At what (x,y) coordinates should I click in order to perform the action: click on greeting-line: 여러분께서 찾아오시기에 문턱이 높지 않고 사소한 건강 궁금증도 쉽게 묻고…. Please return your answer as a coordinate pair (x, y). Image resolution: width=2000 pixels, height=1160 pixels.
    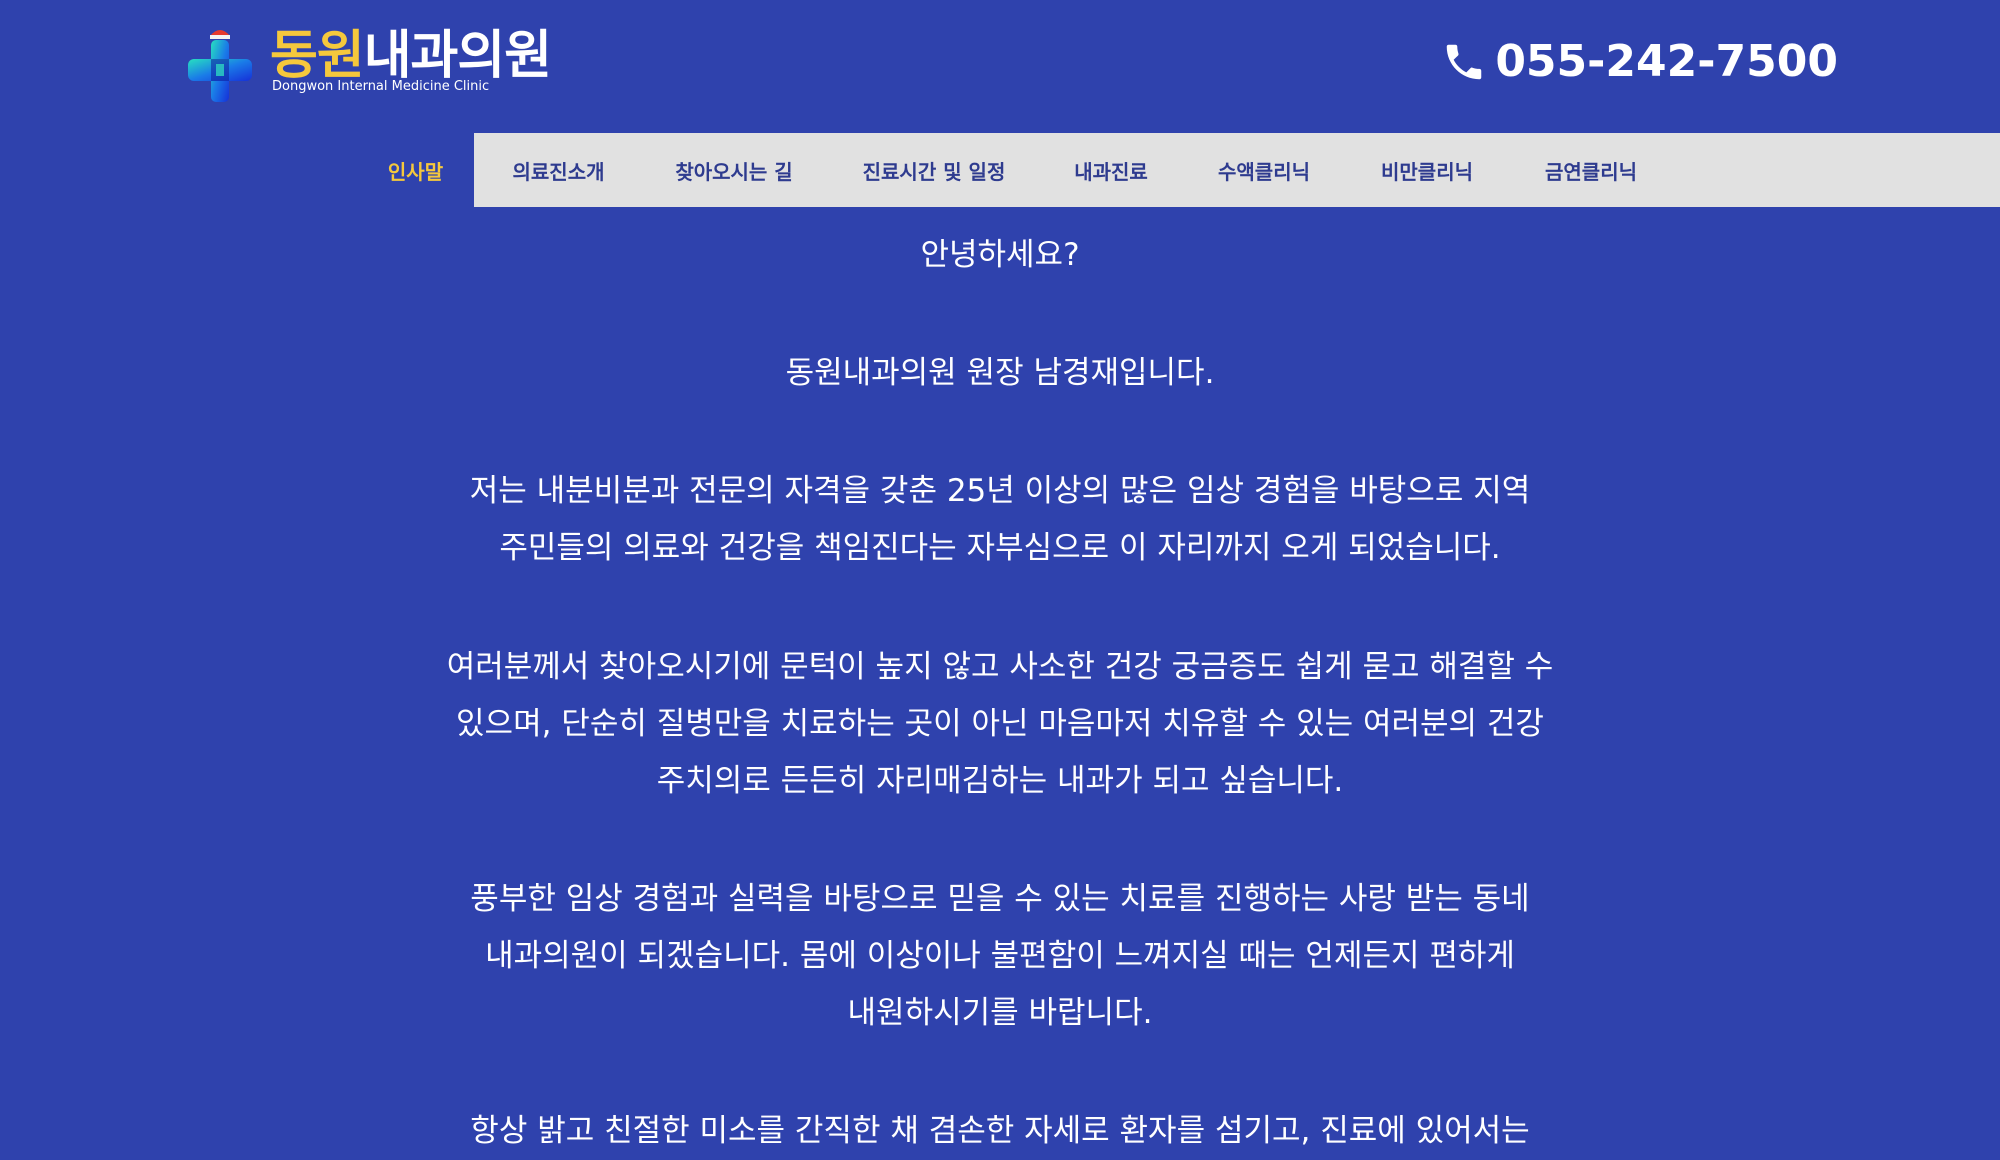
    Looking at the image, I should click on (1000, 667).